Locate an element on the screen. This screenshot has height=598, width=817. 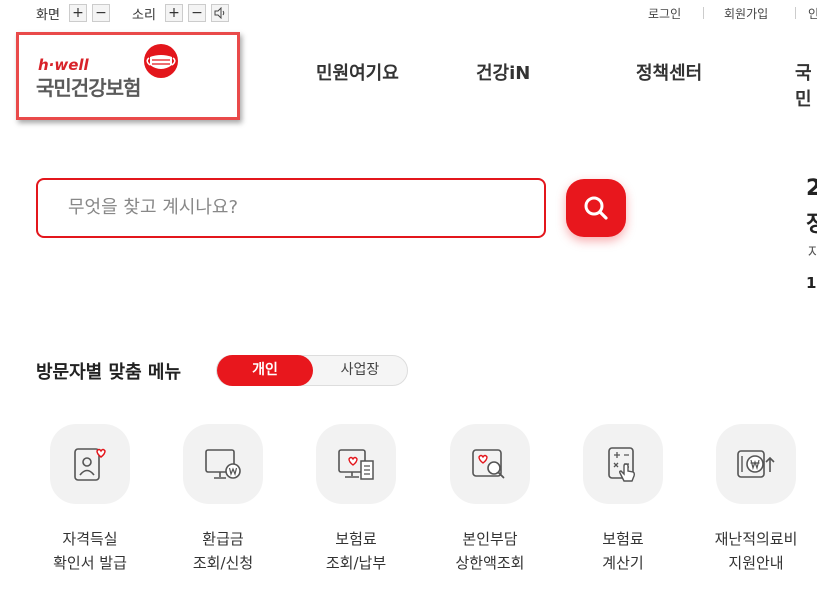
screen-size-label: 화면 is located at coordinates (48, 15).